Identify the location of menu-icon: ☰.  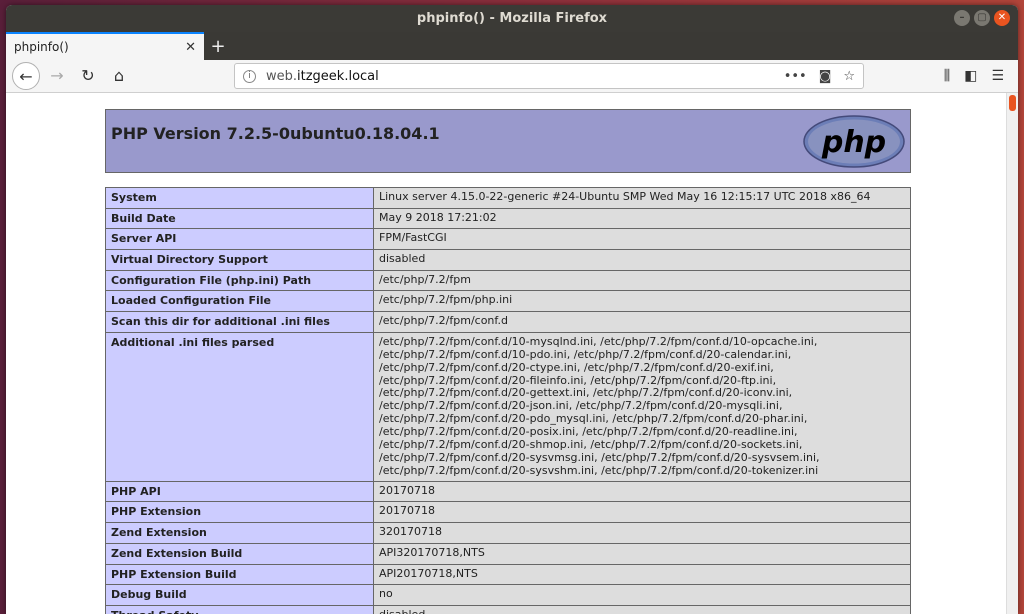
(997, 76).